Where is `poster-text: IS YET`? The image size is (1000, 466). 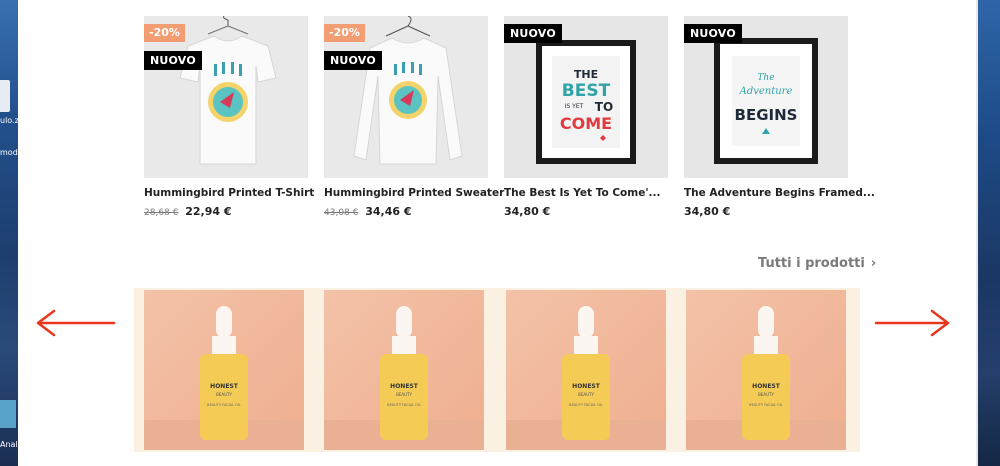
poster-text: IS YET is located at coordinates (574, 106).